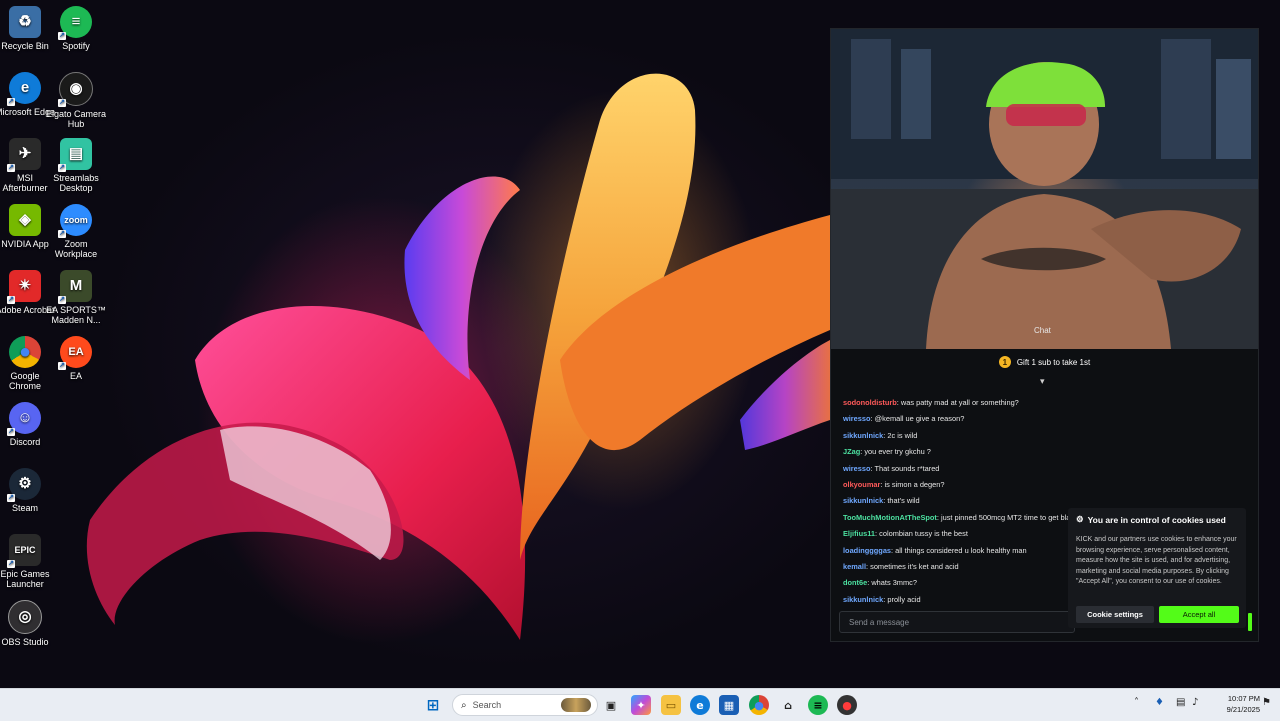  I want to click on send-button, so click(1250, 622).